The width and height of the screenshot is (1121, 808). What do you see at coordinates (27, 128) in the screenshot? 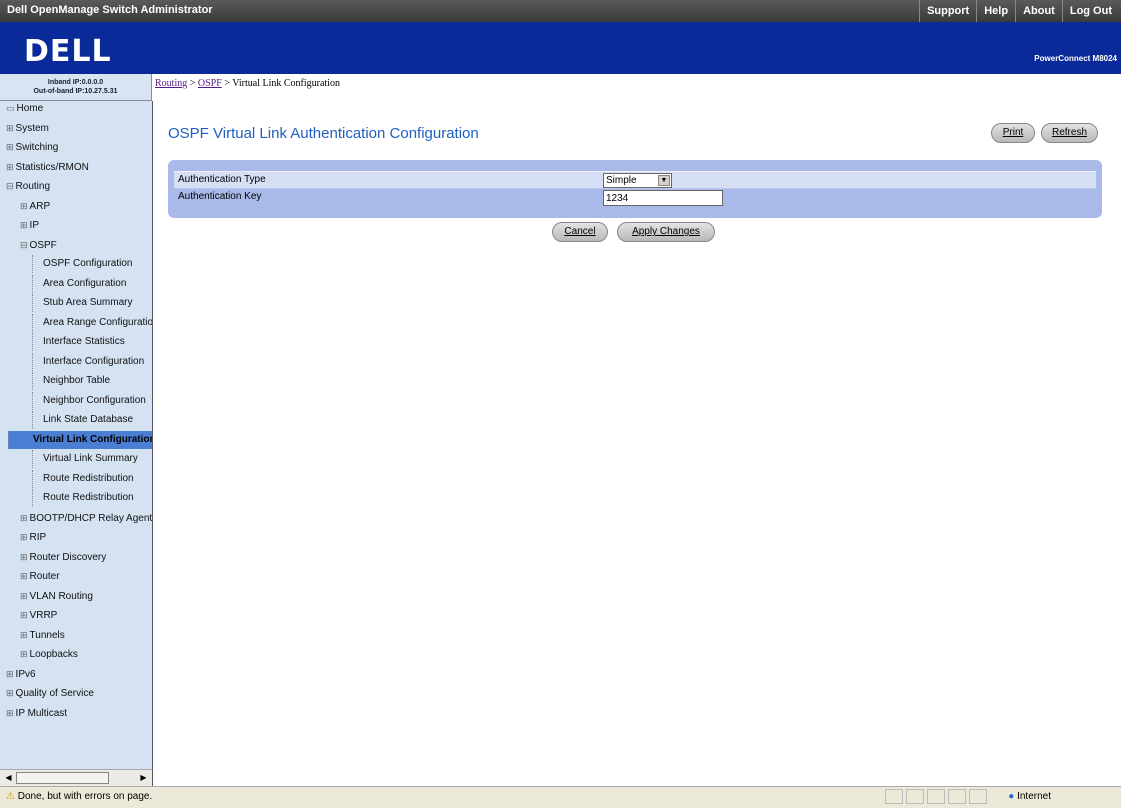
I see `sidebar-item: ⊞ System` at bounding box center [27, 128].